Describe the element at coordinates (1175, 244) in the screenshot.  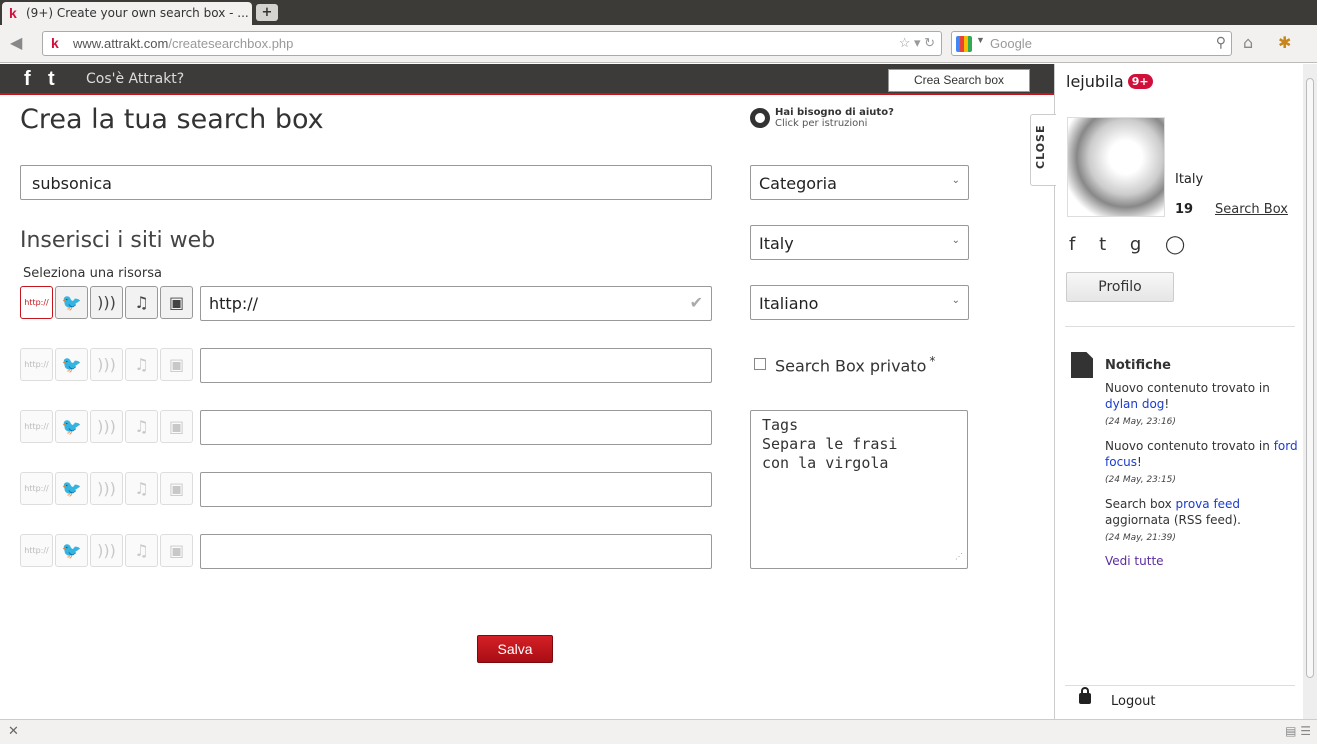
I see `comment-icon: ◯` at that location.